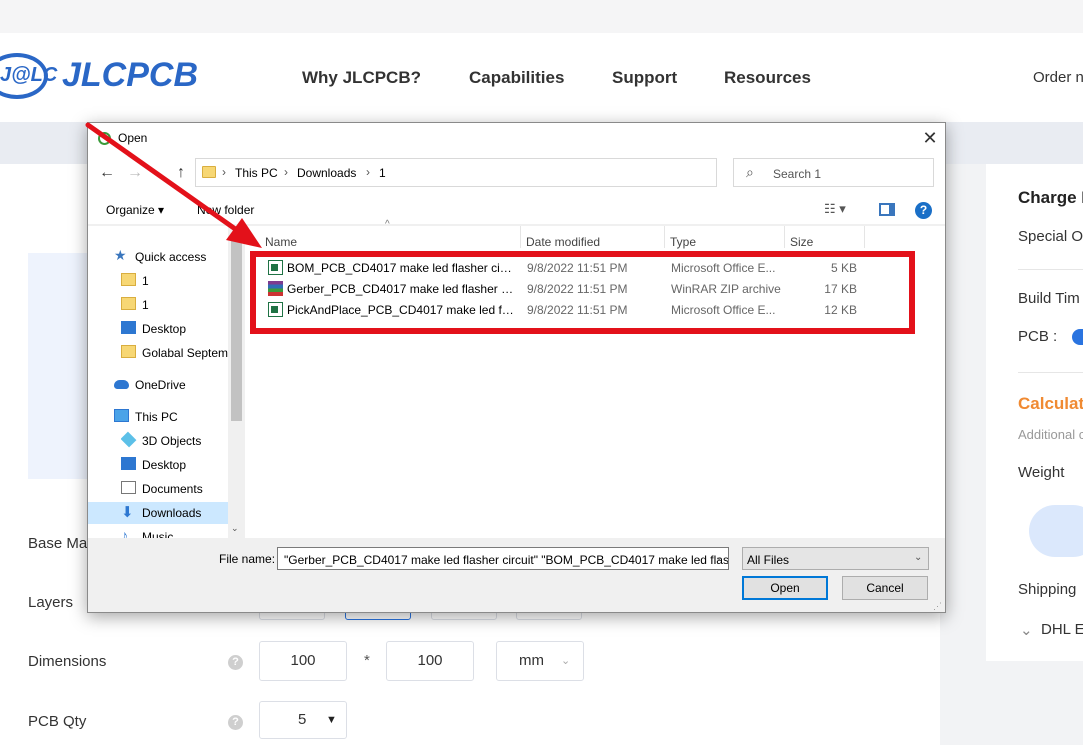 This screenshot has width=1083, height=745. Describe the element at coordinates (244, 233) in the screenshot. I see `arrow-head` at that location.